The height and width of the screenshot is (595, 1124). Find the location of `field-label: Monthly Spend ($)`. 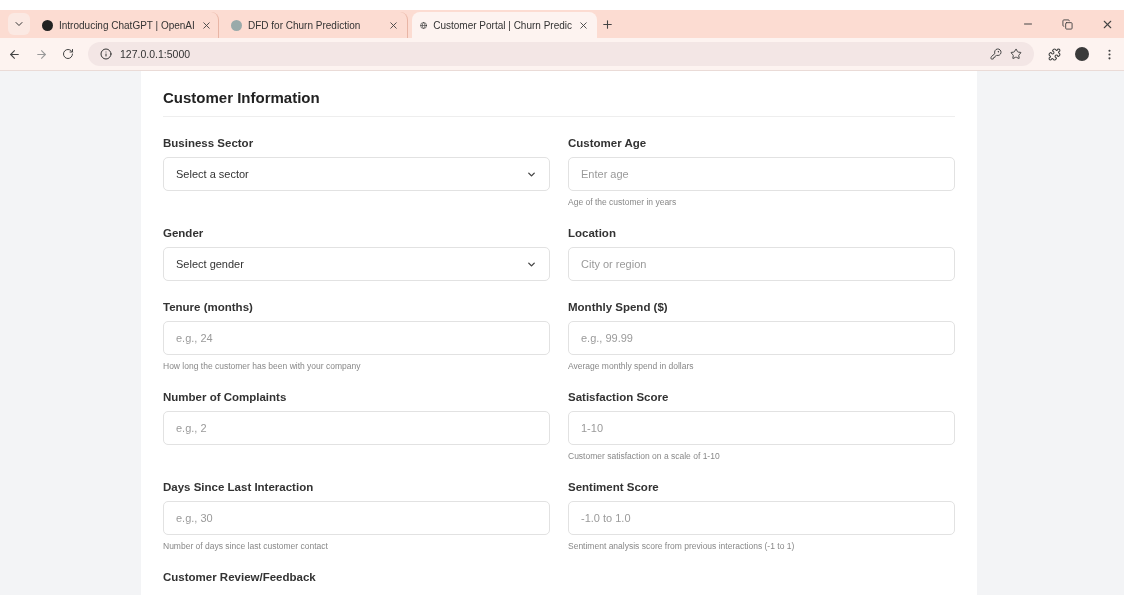

field-label: Monthly Spend ($) is located at coordinates (618, 307).